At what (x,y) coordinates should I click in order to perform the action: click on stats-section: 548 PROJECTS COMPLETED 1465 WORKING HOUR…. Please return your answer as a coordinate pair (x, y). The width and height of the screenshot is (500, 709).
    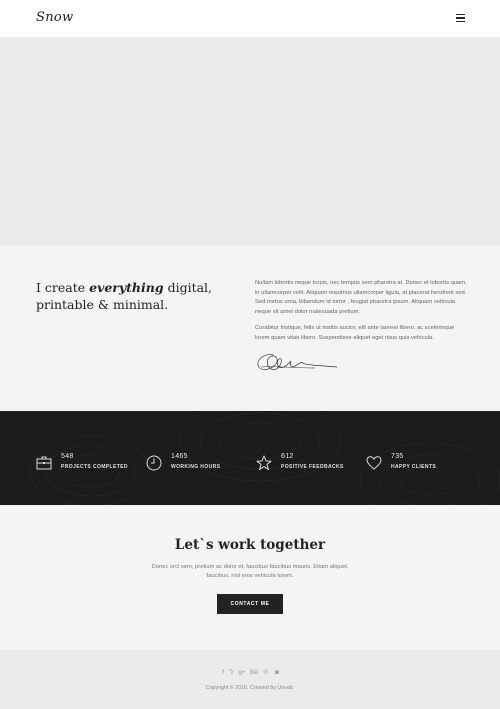
    Looking at the image, I should click on (250, 458).